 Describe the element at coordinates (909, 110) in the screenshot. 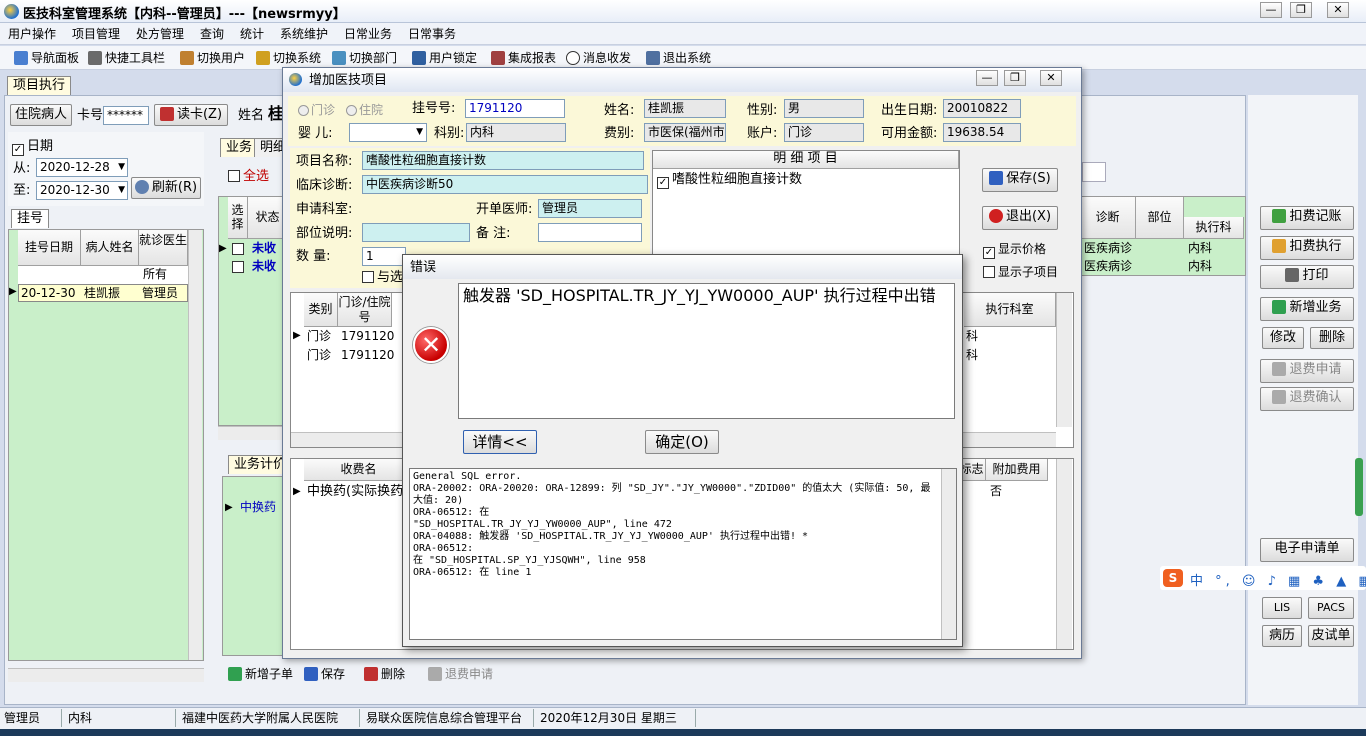

I see `birth-label: 出生日期:` at that location.